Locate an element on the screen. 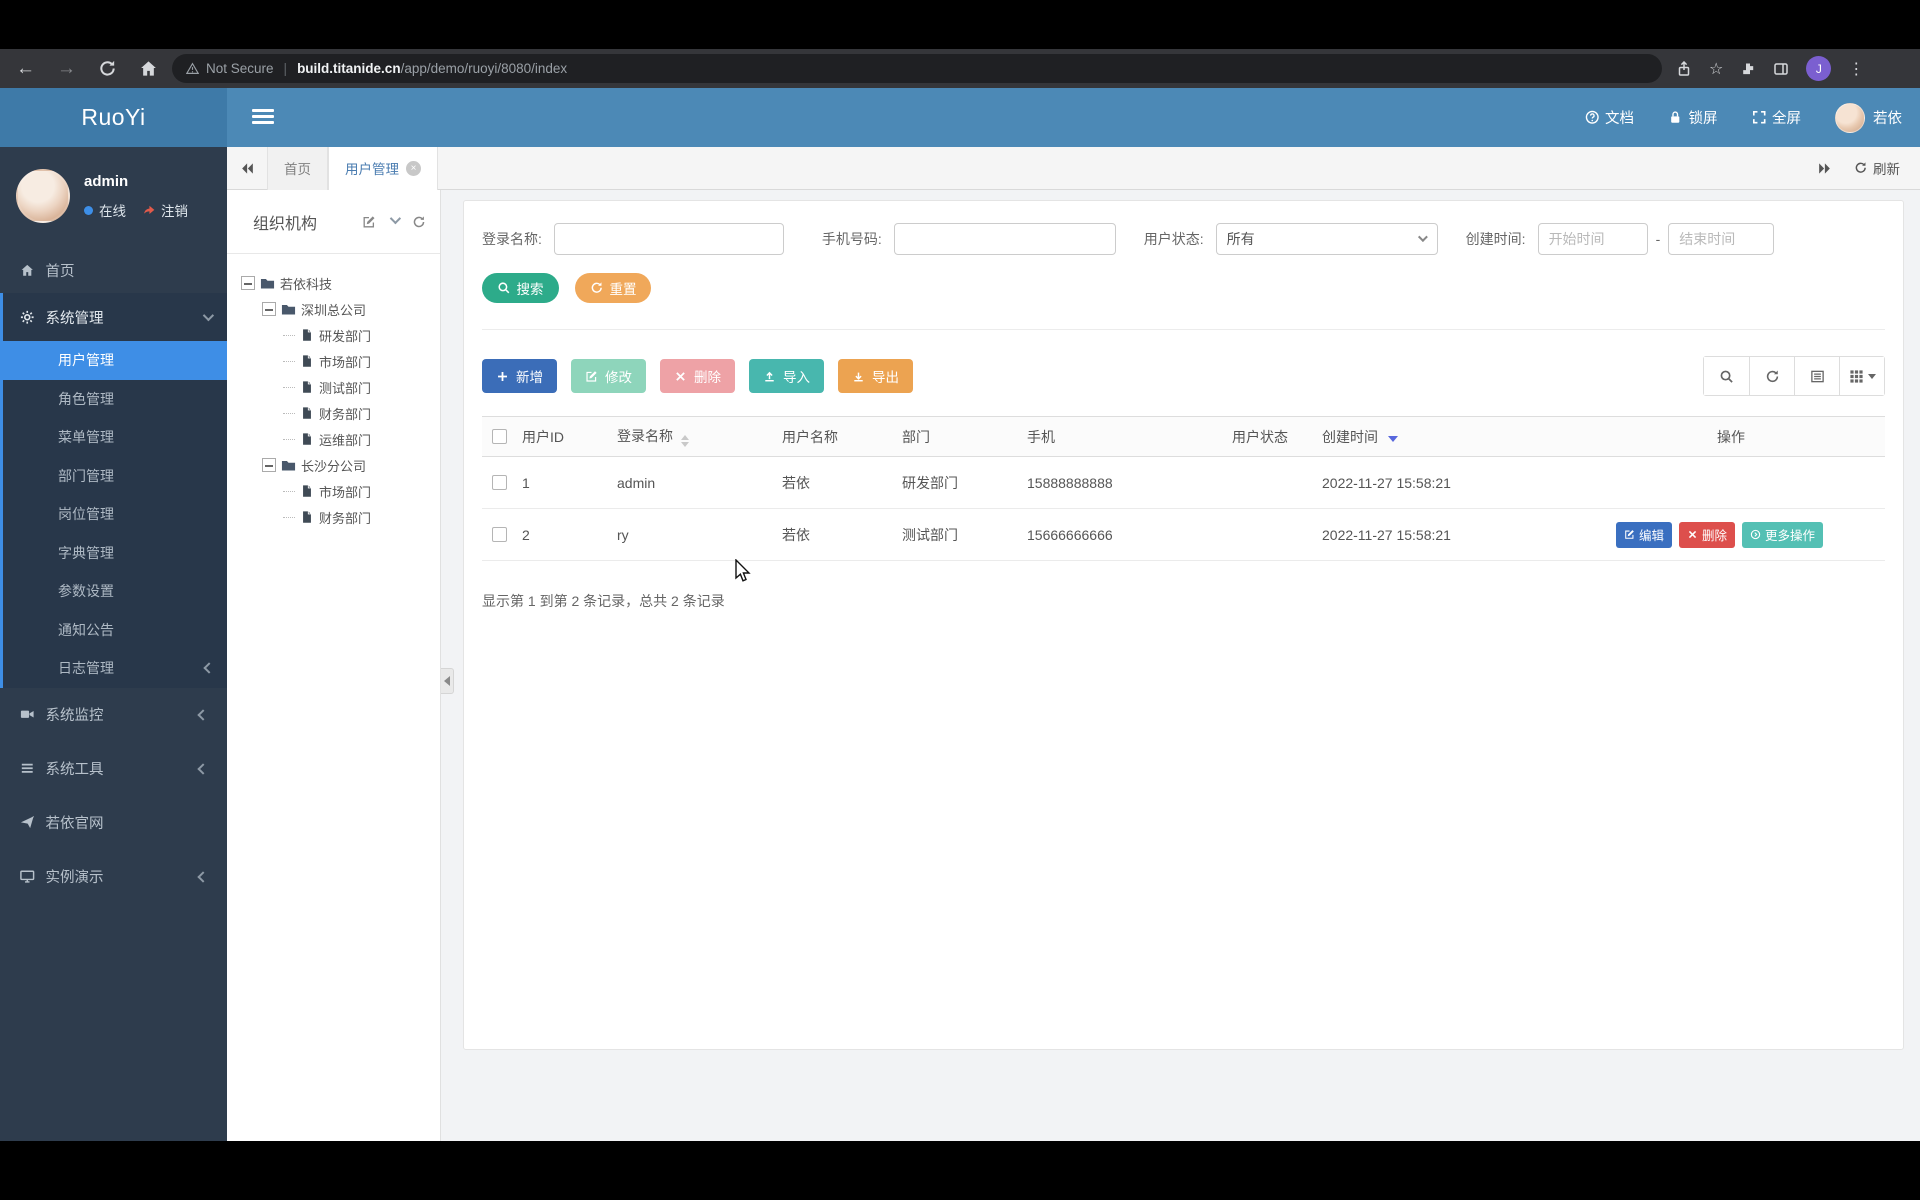 This screenshot has width=1920, height=1200. security-label: Not Secure is located at coordinates (240, 68).